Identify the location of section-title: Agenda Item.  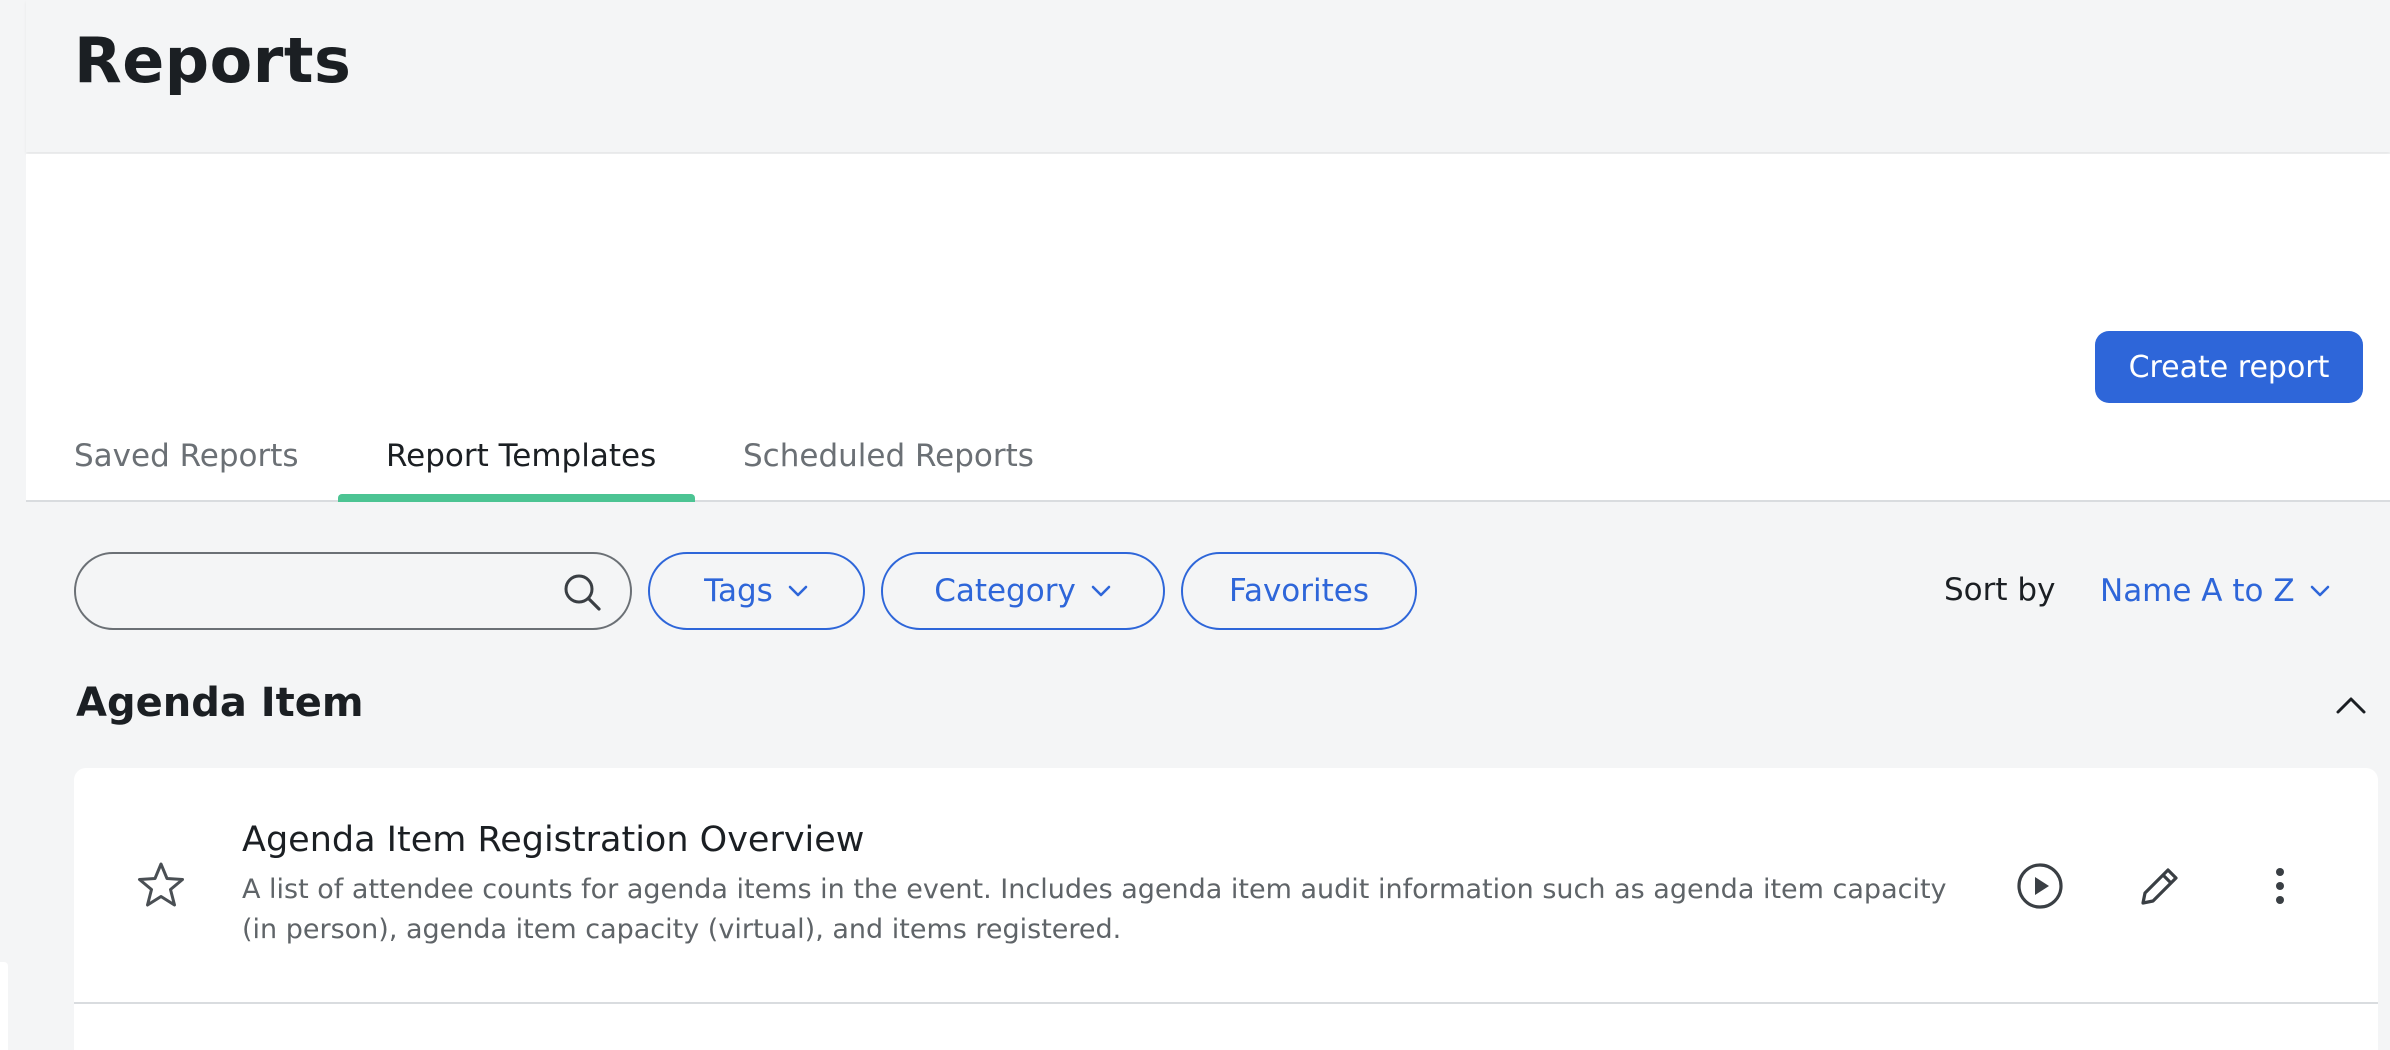
(220, 703).